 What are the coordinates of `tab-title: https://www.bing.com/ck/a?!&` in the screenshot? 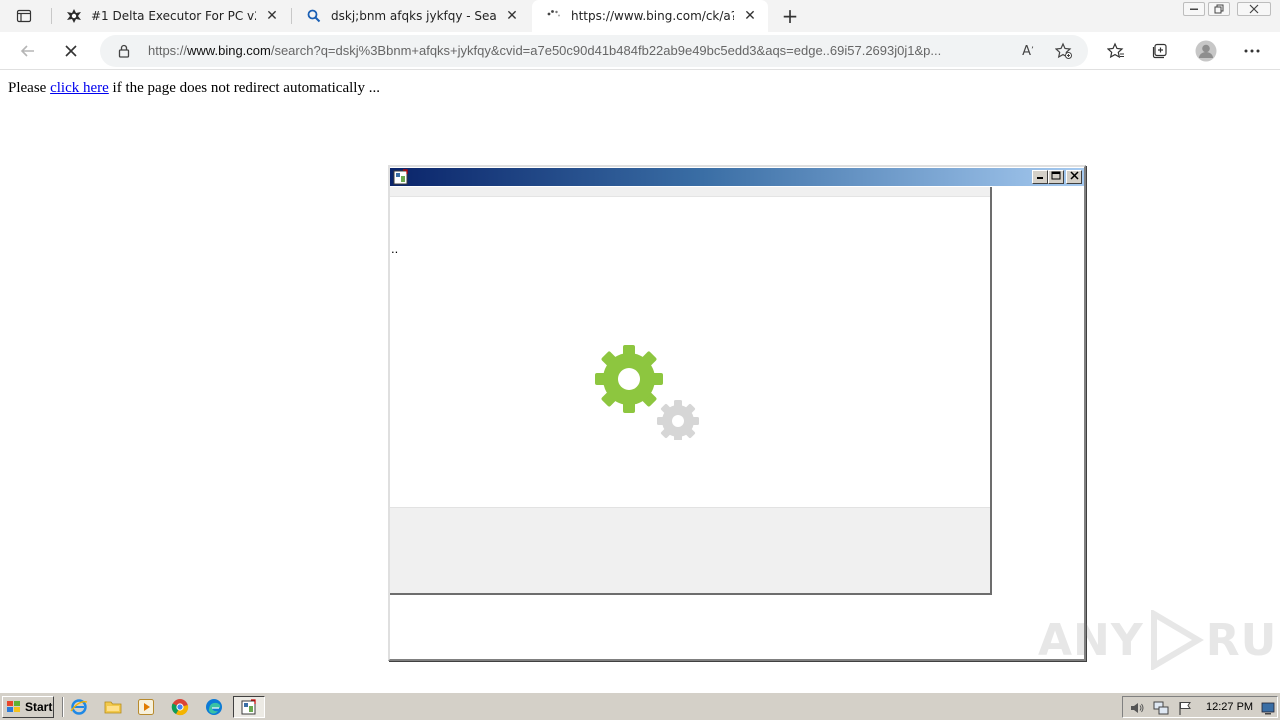 It's located at (652, 16).